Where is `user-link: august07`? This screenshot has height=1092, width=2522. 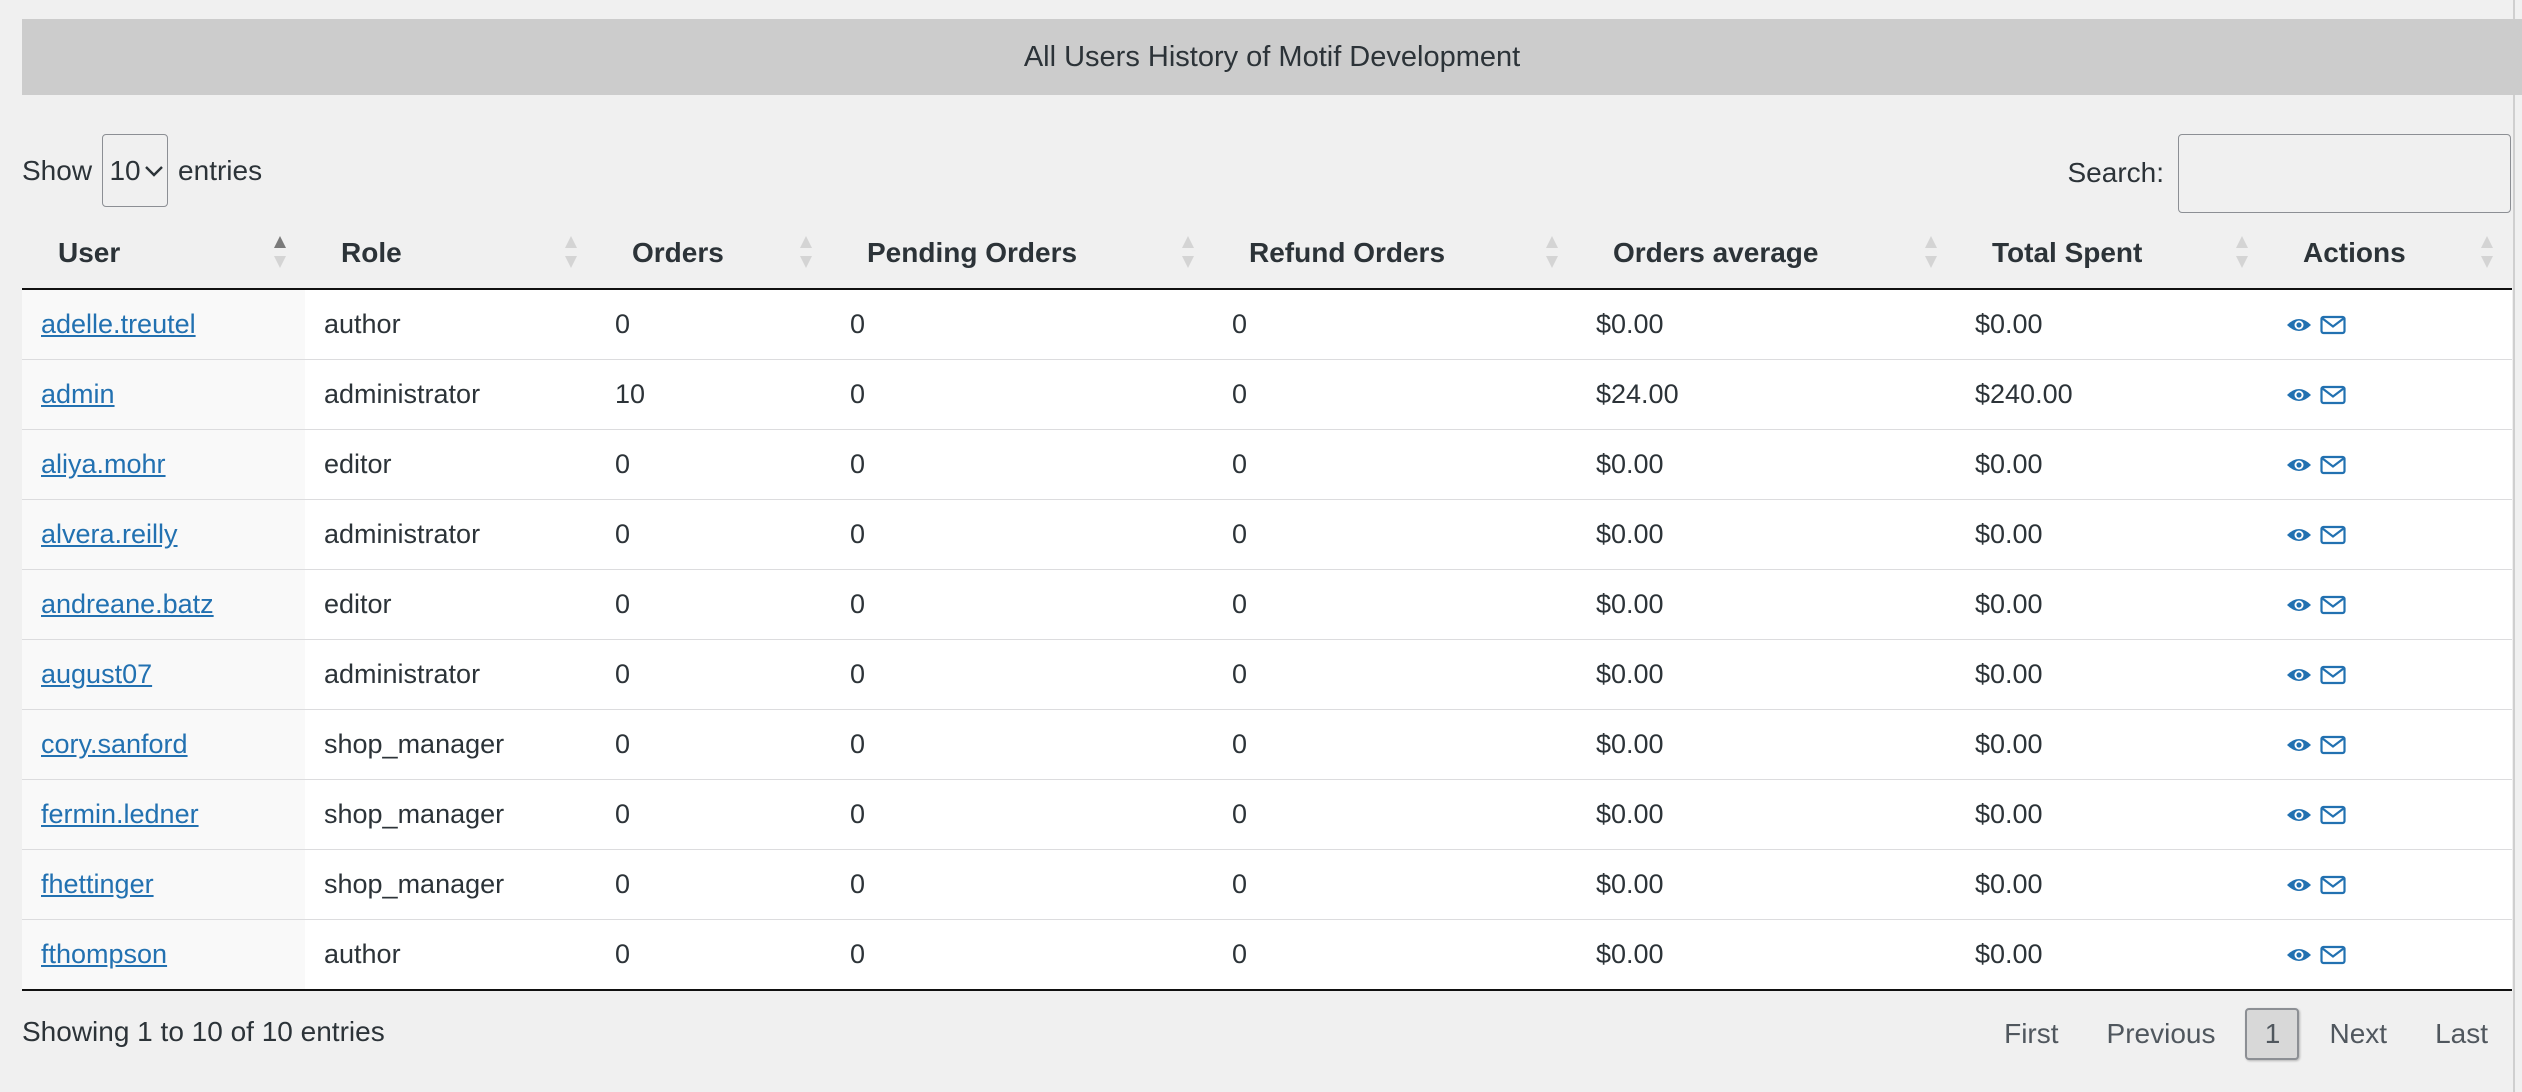
user-link: august07 is located at coordinates (96, 674).